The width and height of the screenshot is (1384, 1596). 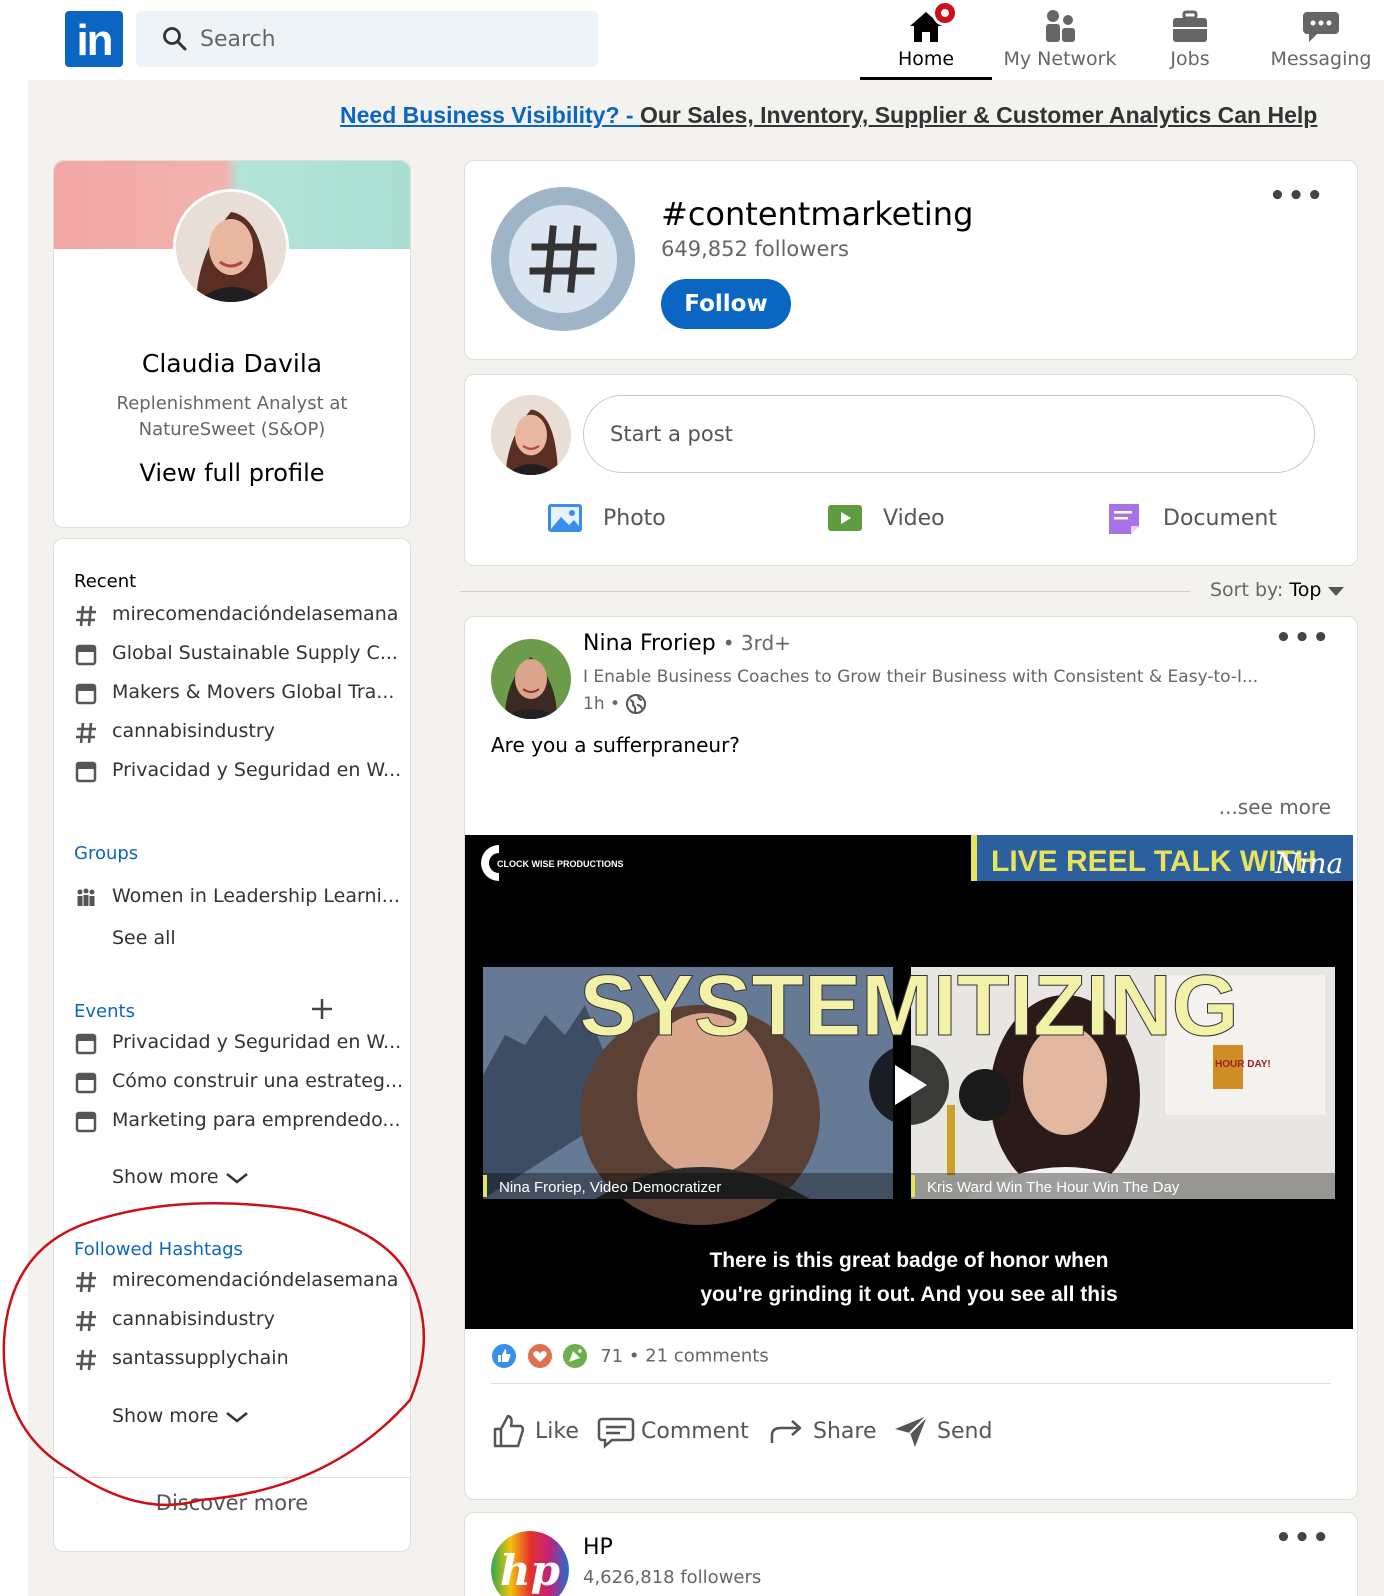 I want to click on sort-value: Top, so click(x=1305, y=590).